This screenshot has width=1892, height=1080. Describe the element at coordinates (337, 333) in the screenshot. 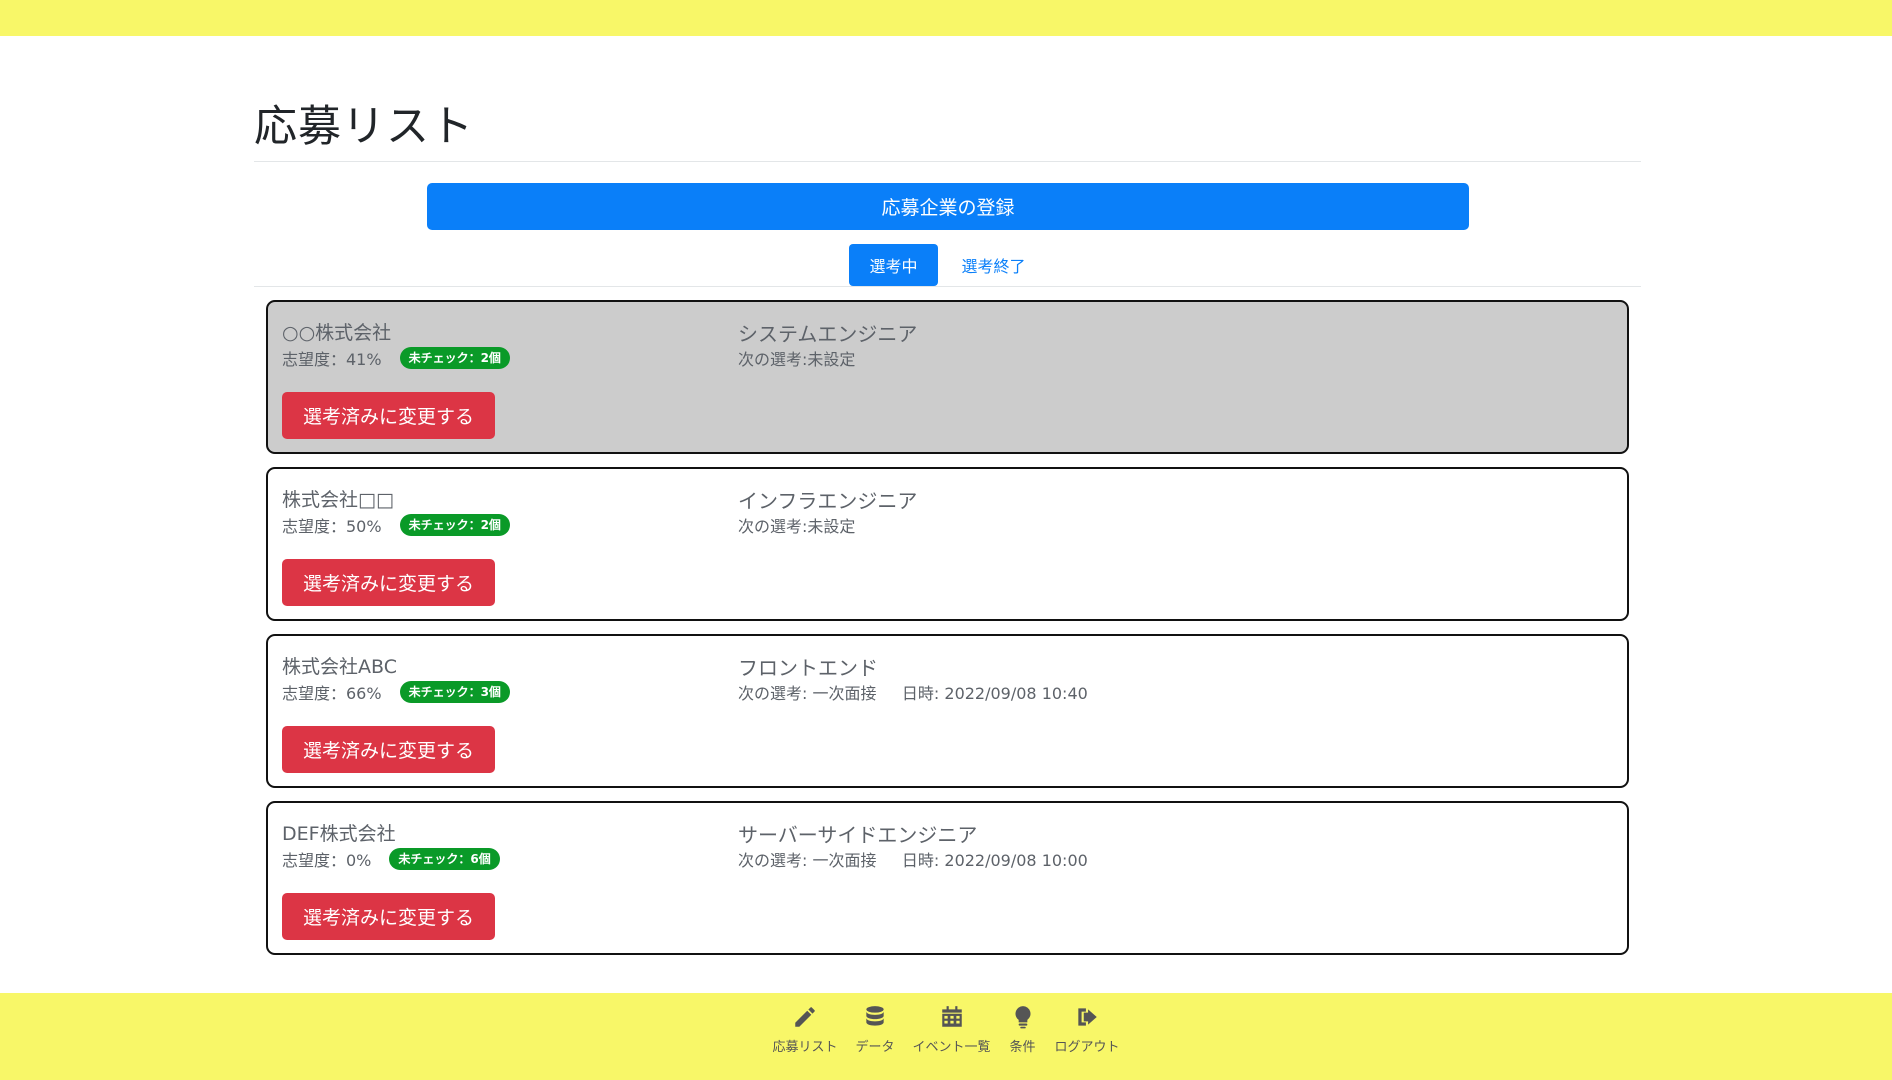

I see `company-name: ○○株式会社` at that location.